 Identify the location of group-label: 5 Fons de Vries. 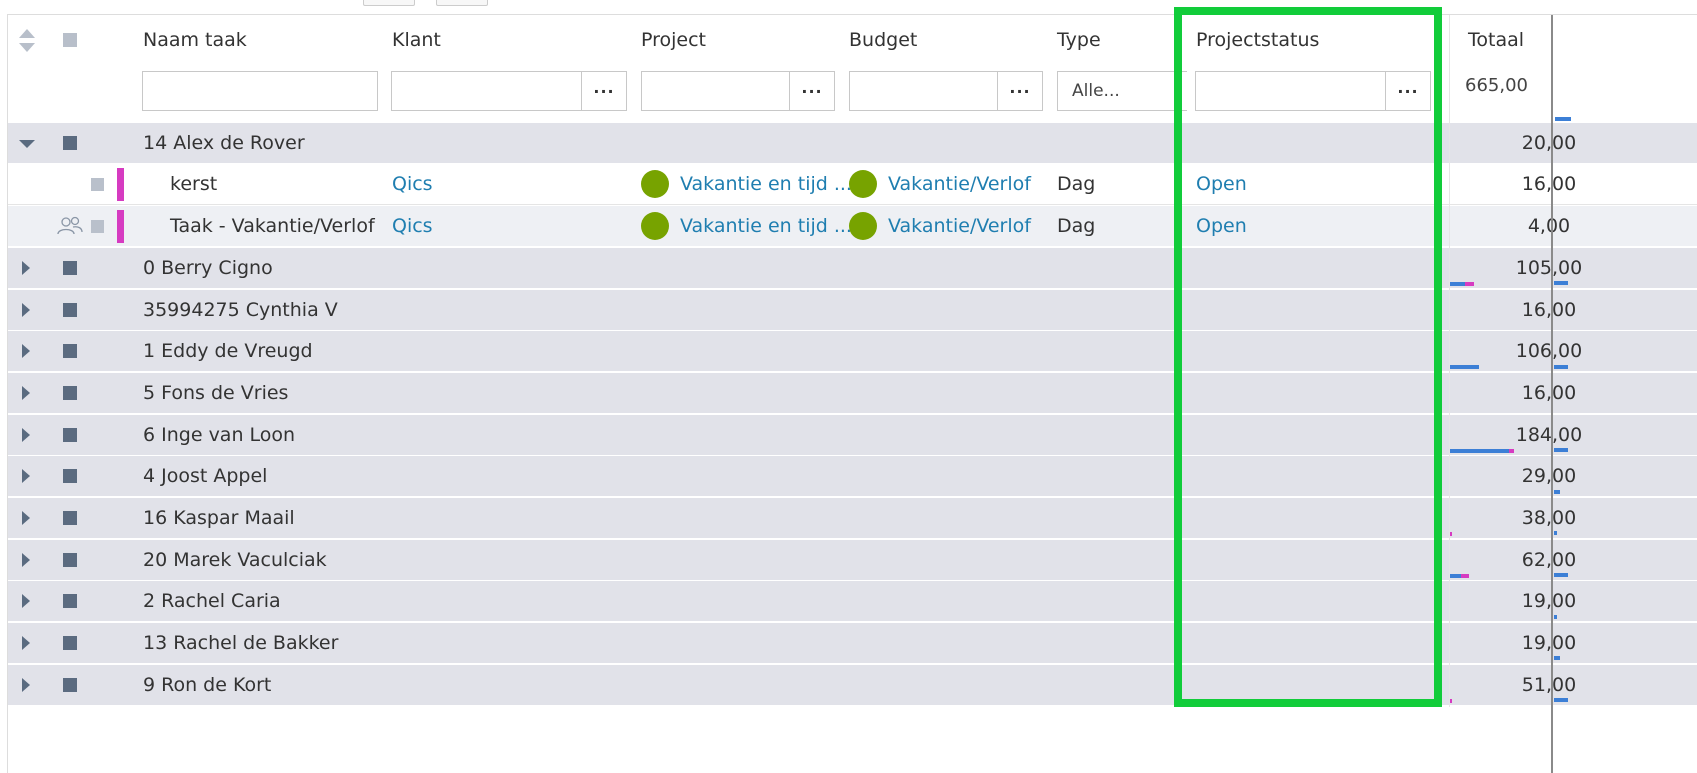
(216, 393).